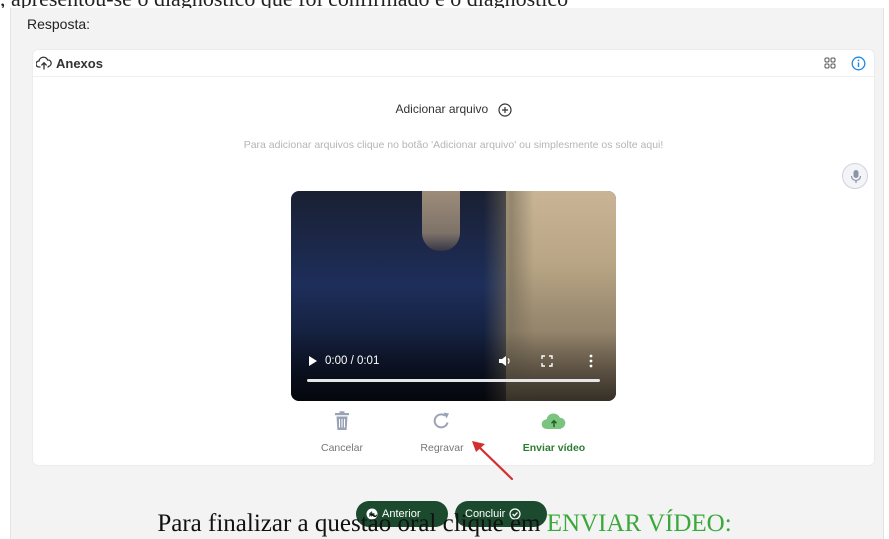  I want to click on volume-icon, so click(505, 361).